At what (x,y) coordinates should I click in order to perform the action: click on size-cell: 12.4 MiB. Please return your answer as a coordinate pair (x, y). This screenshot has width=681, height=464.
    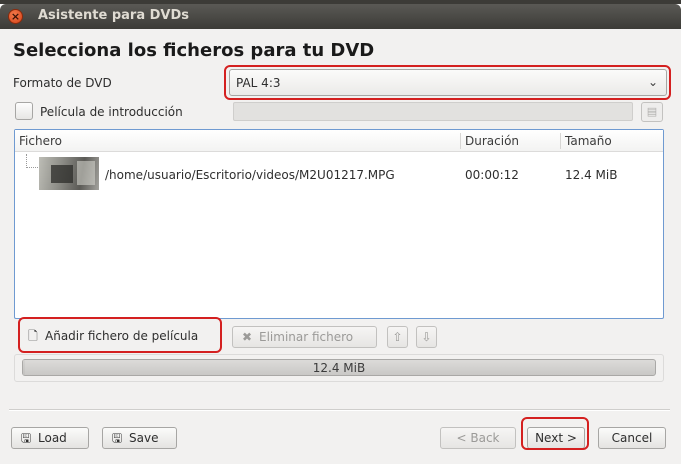
    Looking at the image, I should click on (591, 175).